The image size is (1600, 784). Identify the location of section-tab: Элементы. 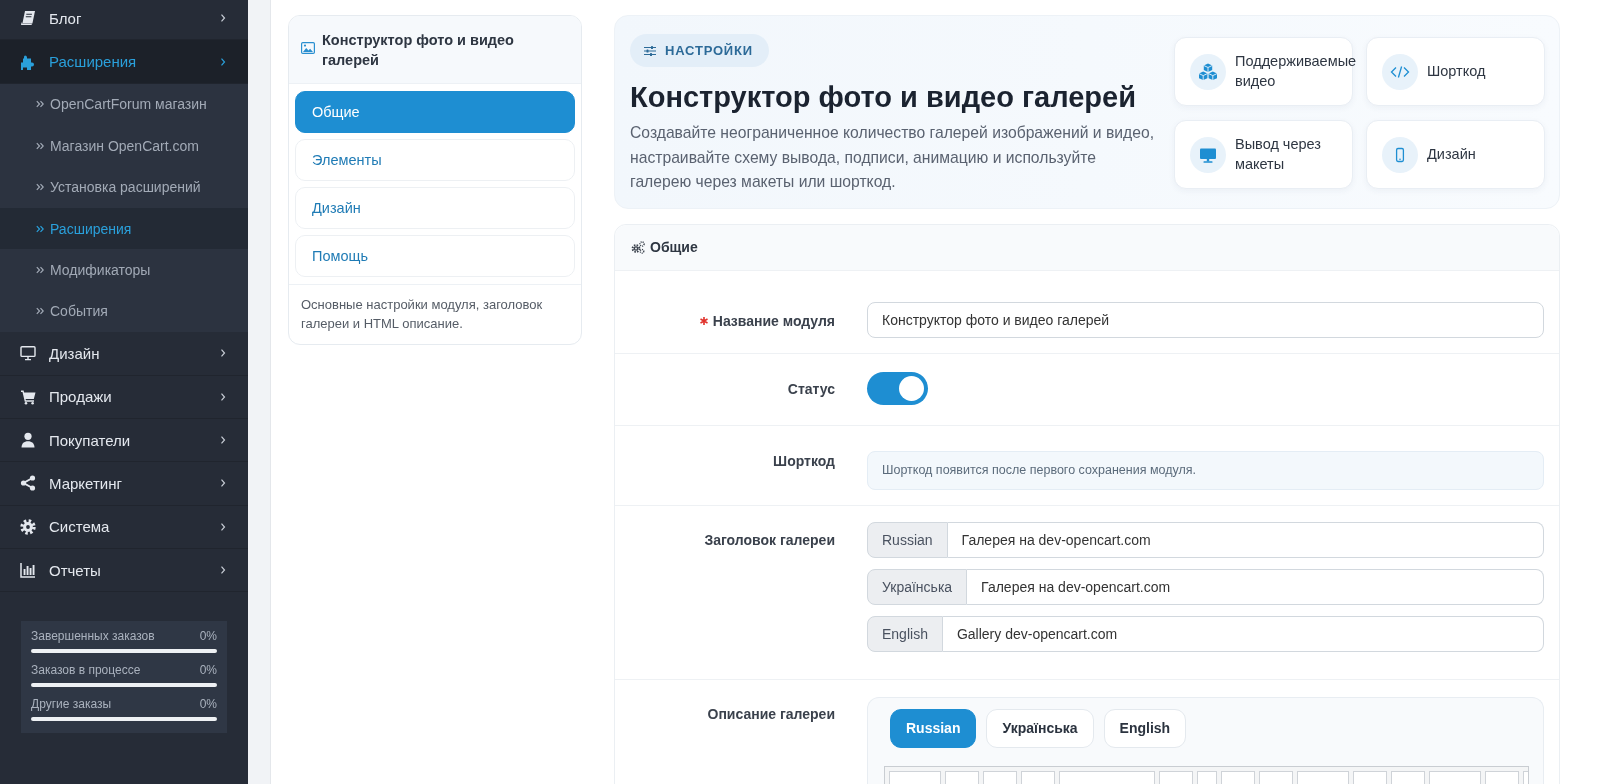
(435, 160).